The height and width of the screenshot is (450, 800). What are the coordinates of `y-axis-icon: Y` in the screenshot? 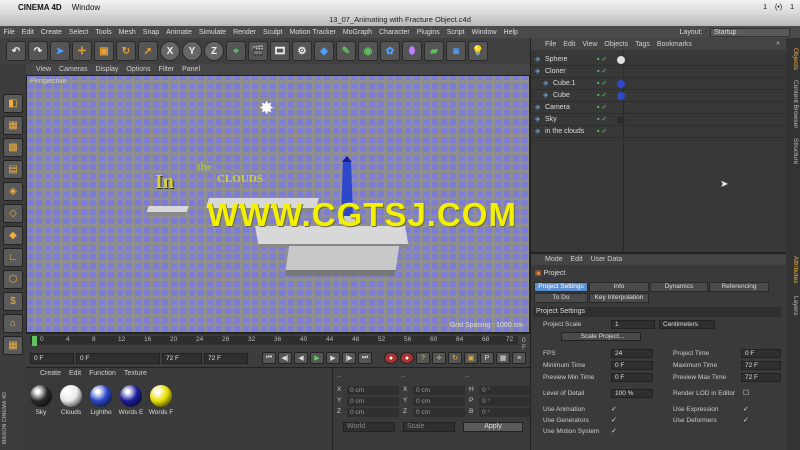 It's located at (192, 51).